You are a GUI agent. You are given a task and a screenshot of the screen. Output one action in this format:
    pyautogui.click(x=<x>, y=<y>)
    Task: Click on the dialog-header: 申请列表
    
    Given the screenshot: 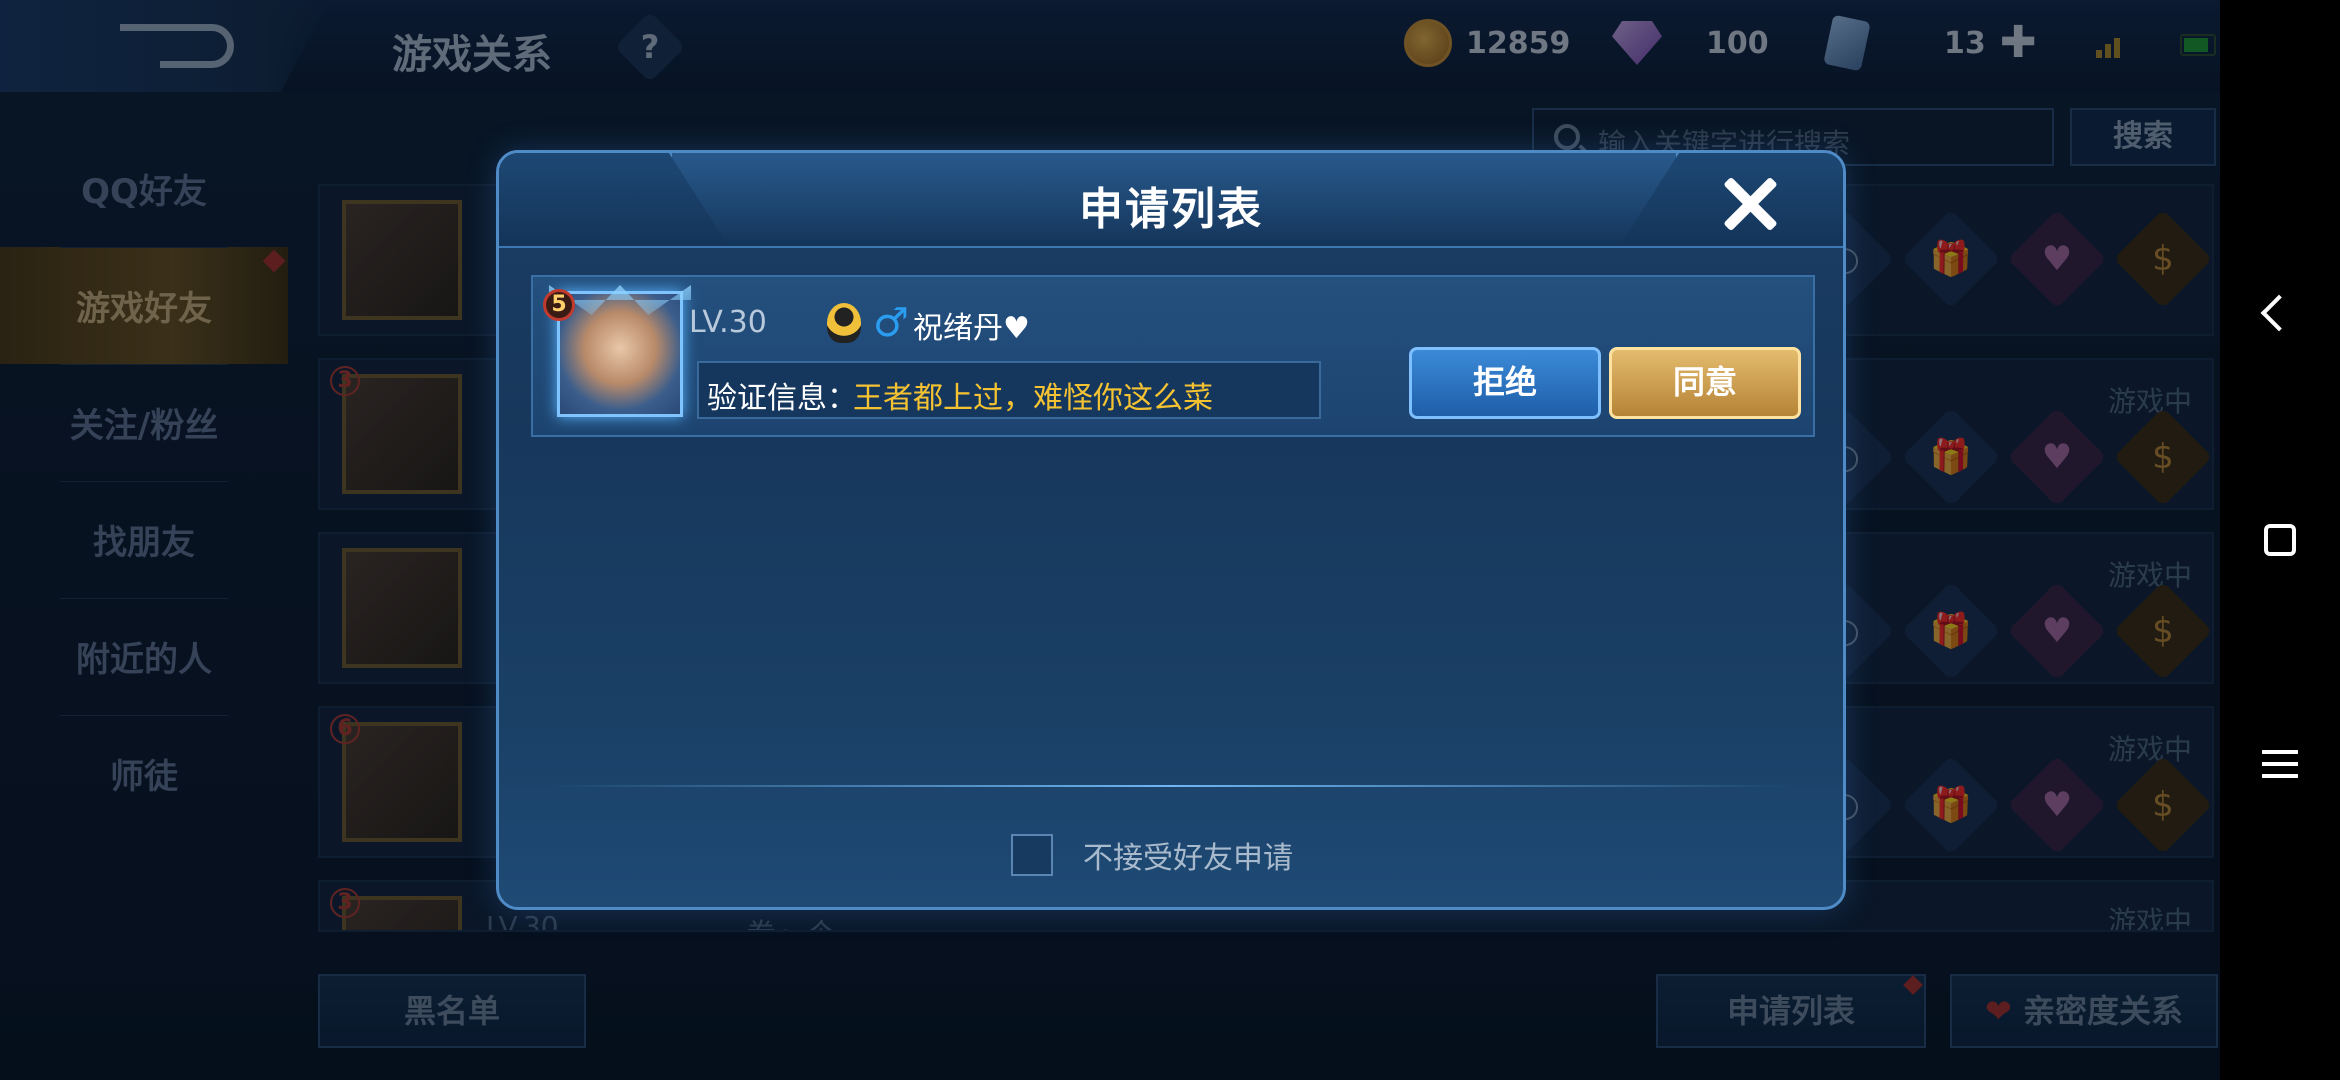 What is the action you would take?
    pyautogui.click(x=1171, y=200)
    